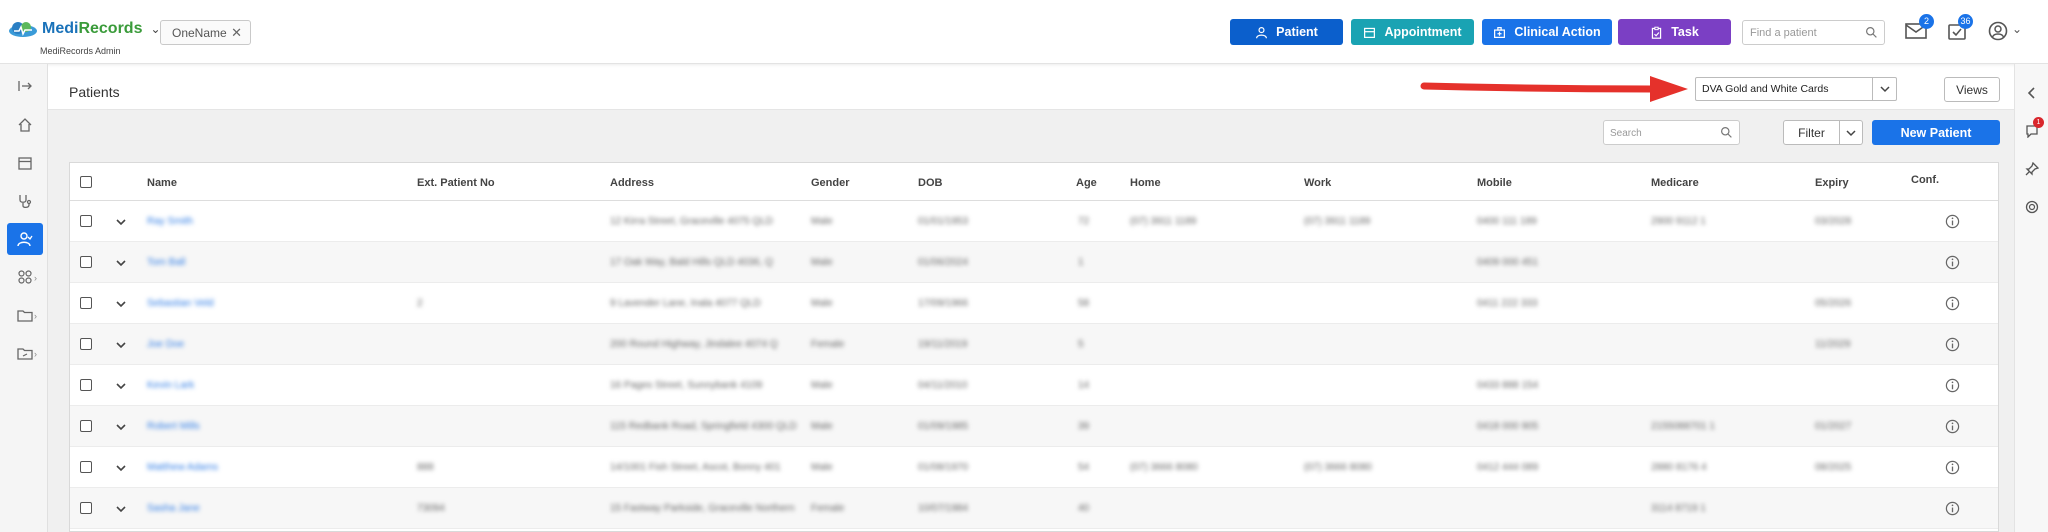 The height and width of the screenshot is (532, 2048). I want to click on new-patient-button: New Patient, so click(1936, 132).